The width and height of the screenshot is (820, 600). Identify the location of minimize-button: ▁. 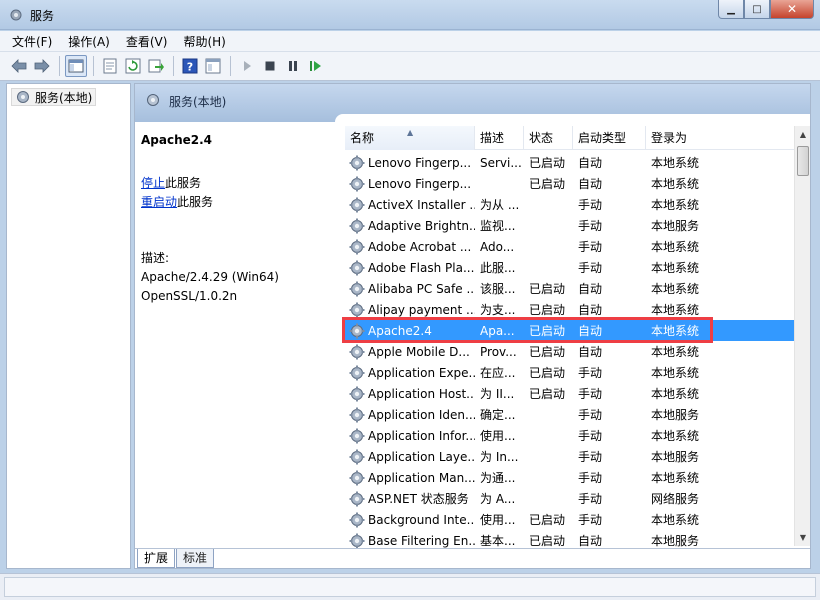
(731, 9).